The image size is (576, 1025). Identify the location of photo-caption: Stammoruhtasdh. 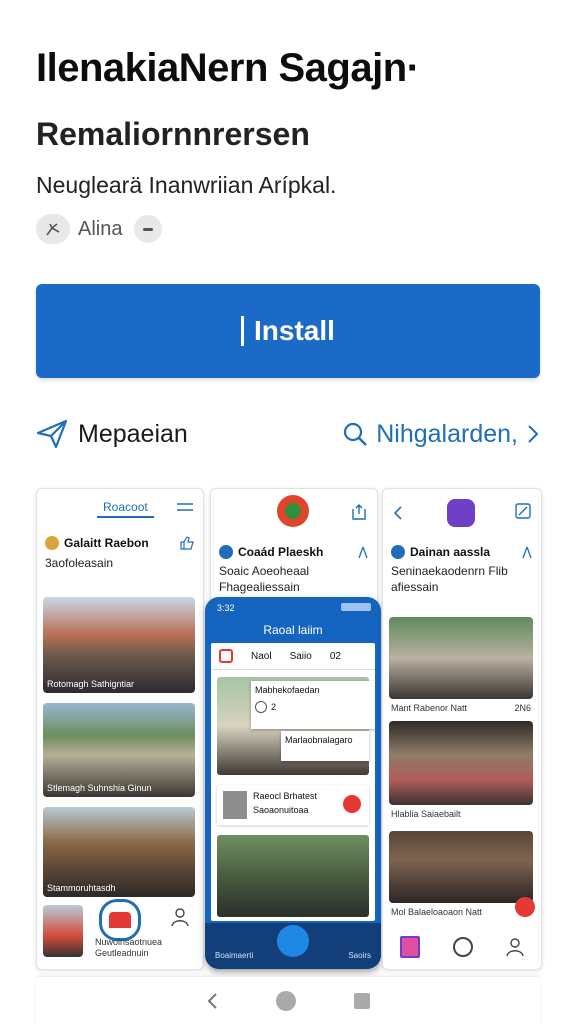
(81, 888).